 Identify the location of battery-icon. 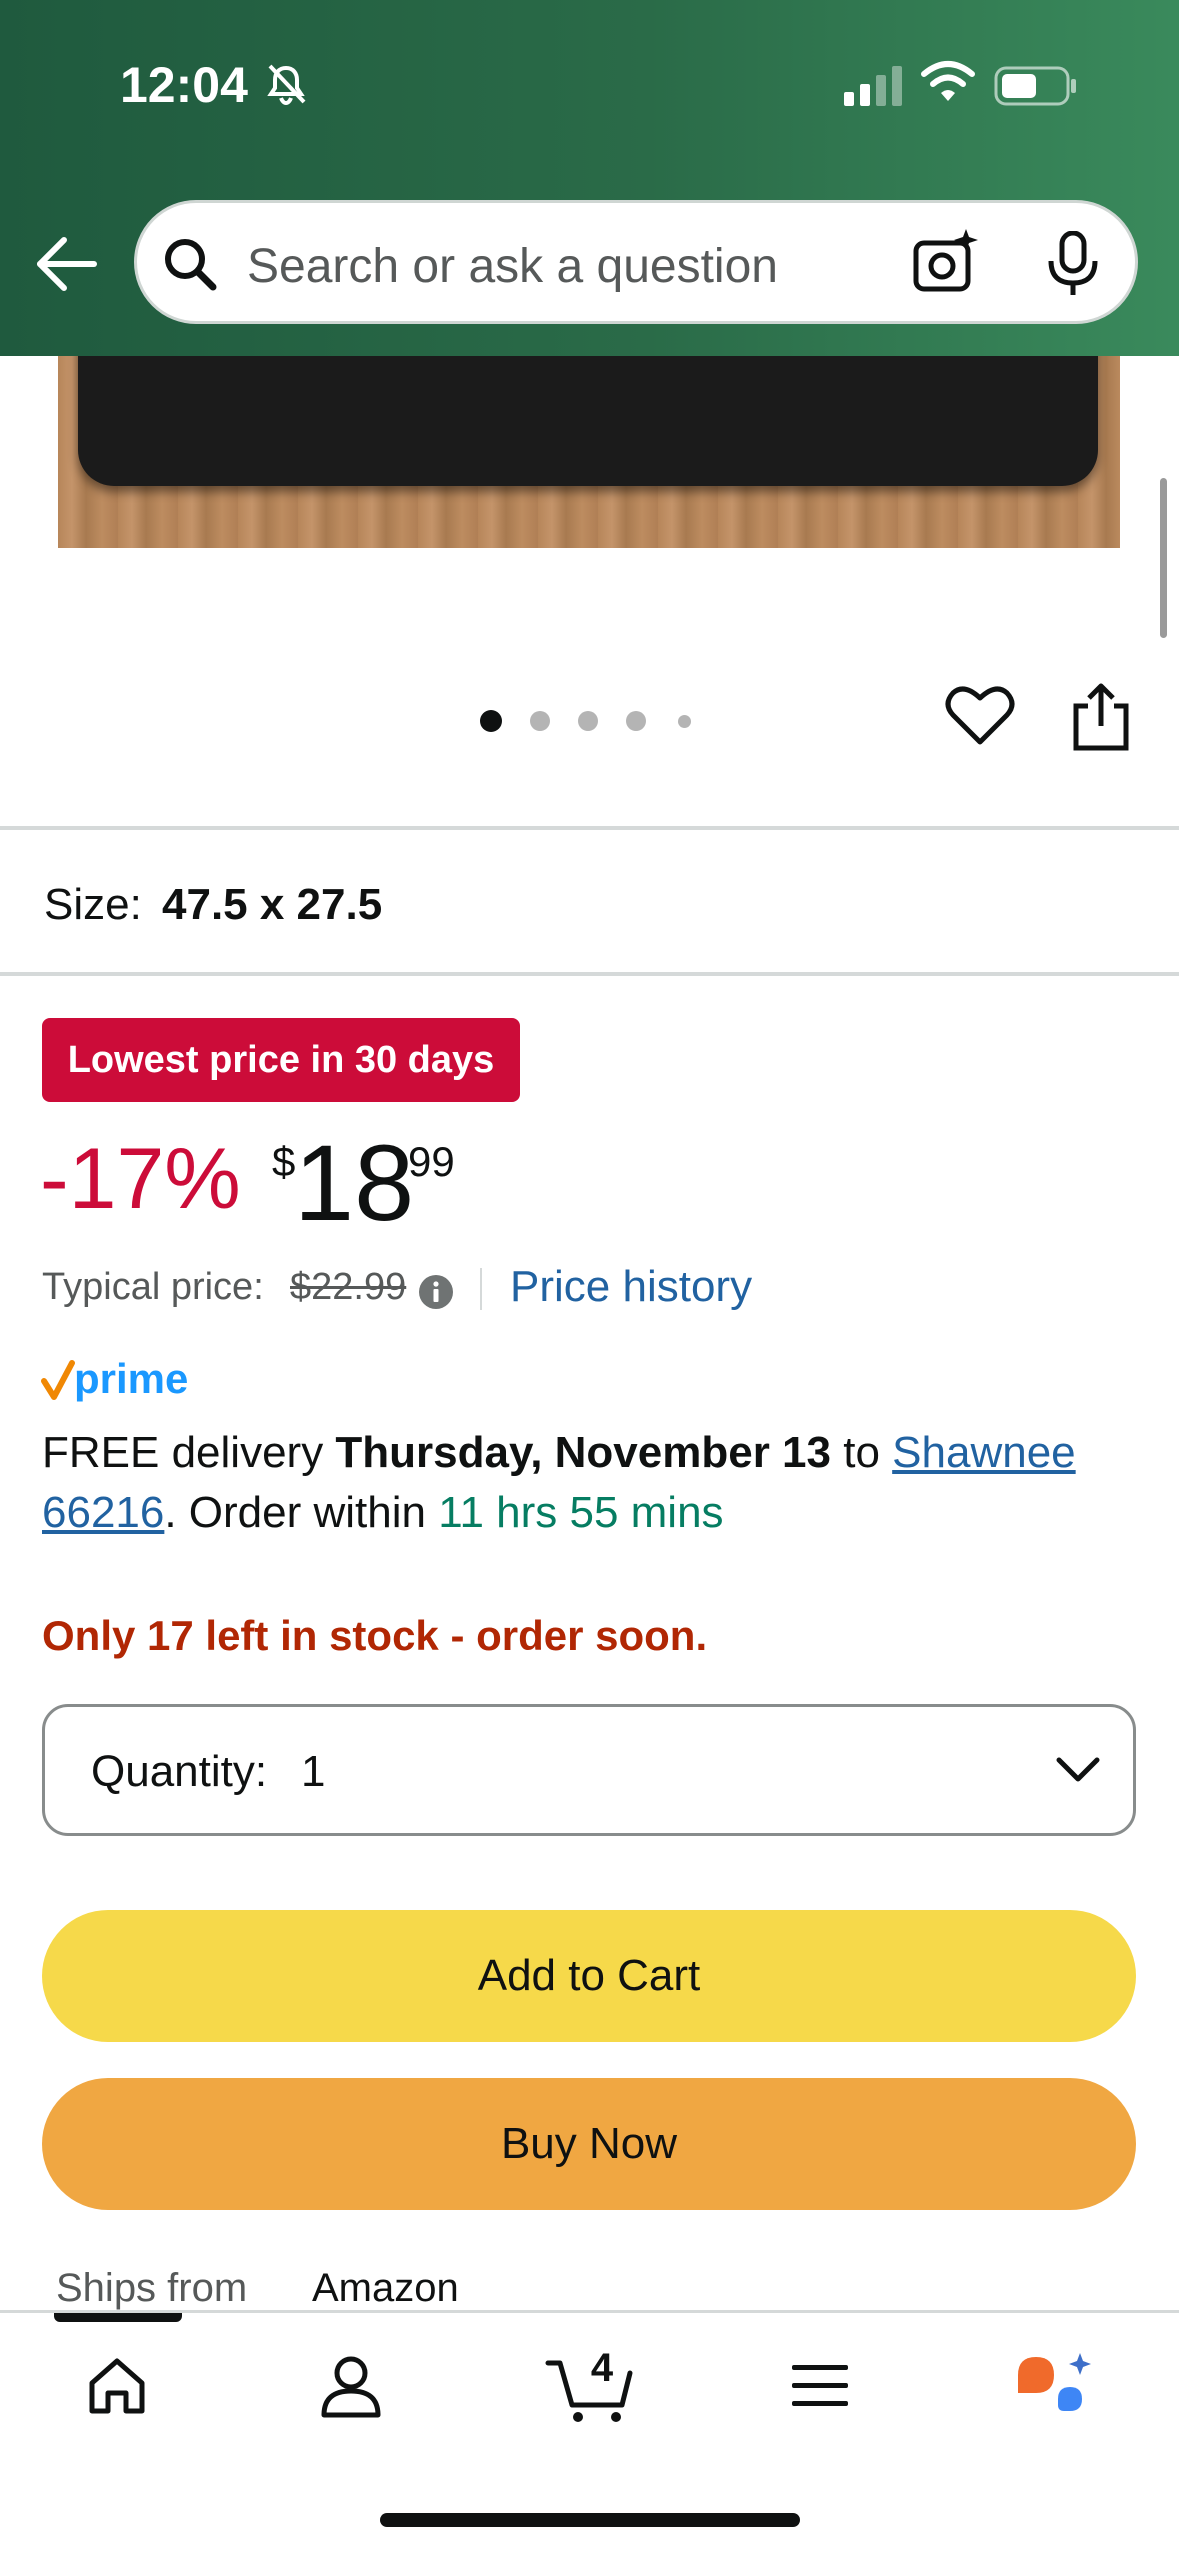
(1035, 86).